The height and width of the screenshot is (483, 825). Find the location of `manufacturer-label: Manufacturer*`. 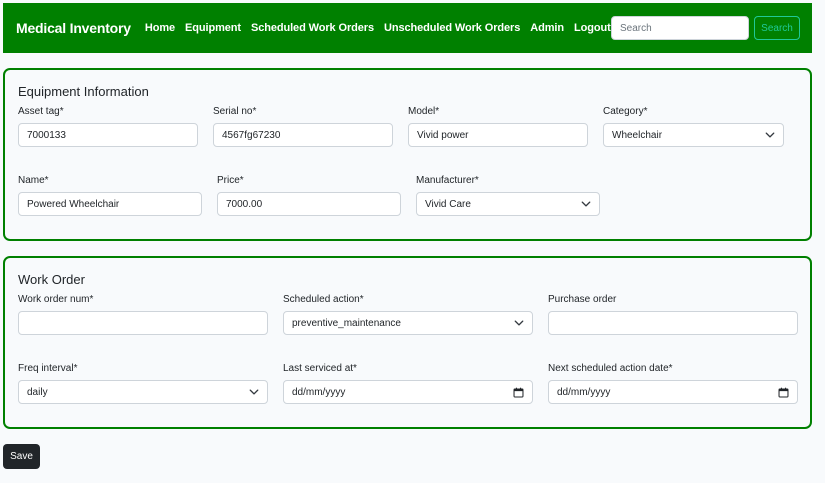

manufacturer-label: Manufacturer* is located at coordinates (447, 180).